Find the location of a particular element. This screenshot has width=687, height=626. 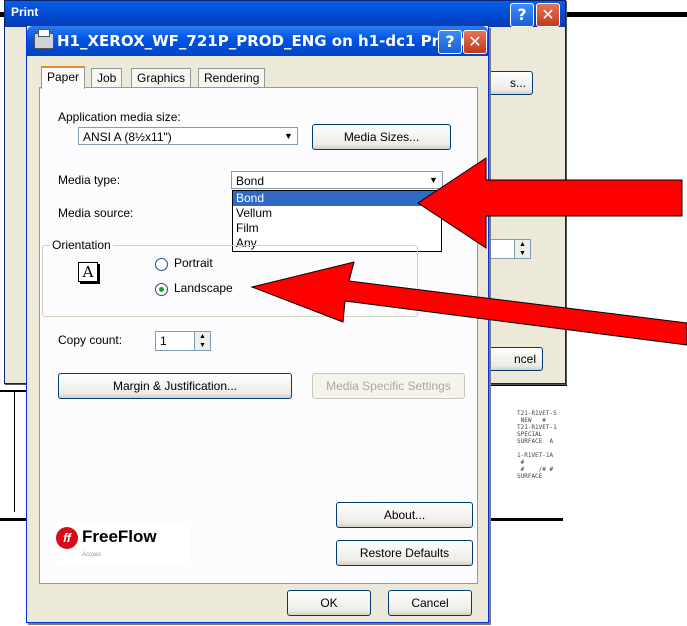

arrow-to-landscape-option is located at coordinates (468, 303).